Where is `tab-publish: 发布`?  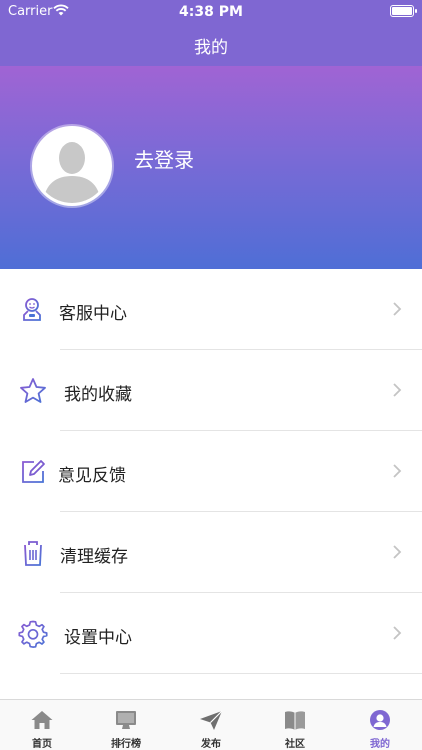 tab-publish: 发布 is located at coordinates (211, 725).